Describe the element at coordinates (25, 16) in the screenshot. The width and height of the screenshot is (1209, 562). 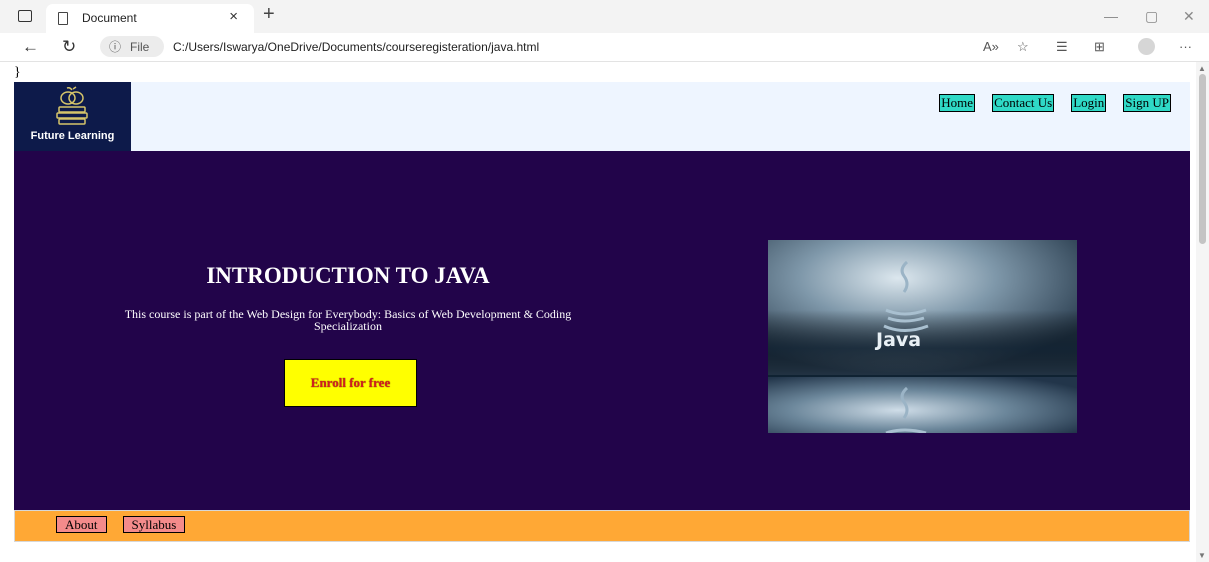
I see `tab-actions-icon` at that location.